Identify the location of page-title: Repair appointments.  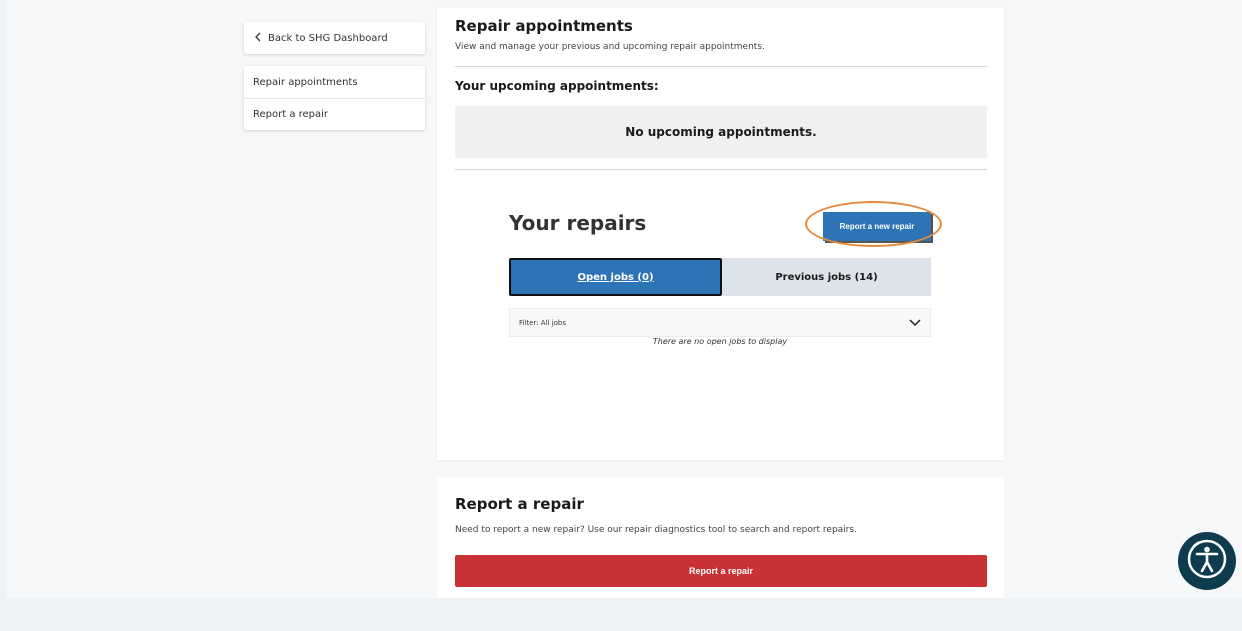
(544, 26).